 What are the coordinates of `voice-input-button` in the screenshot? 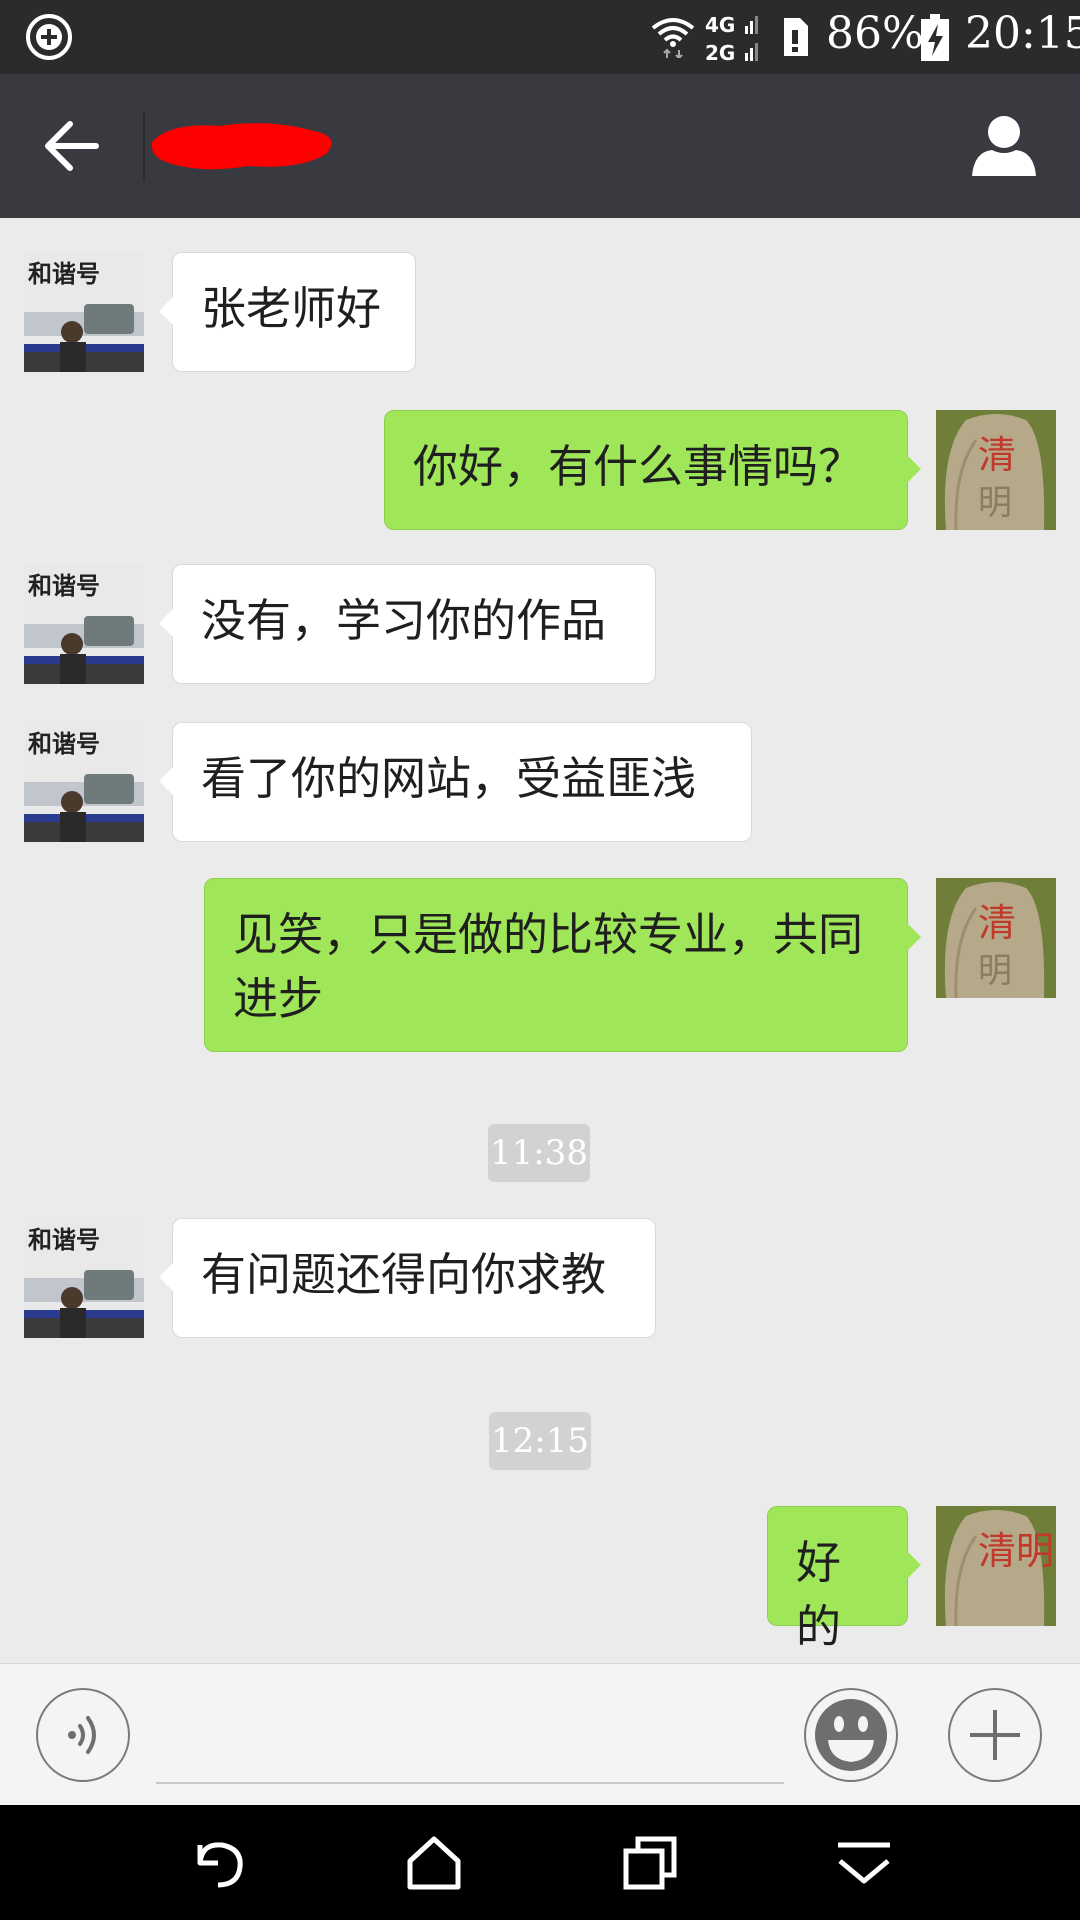 It's located at (83, 1735).